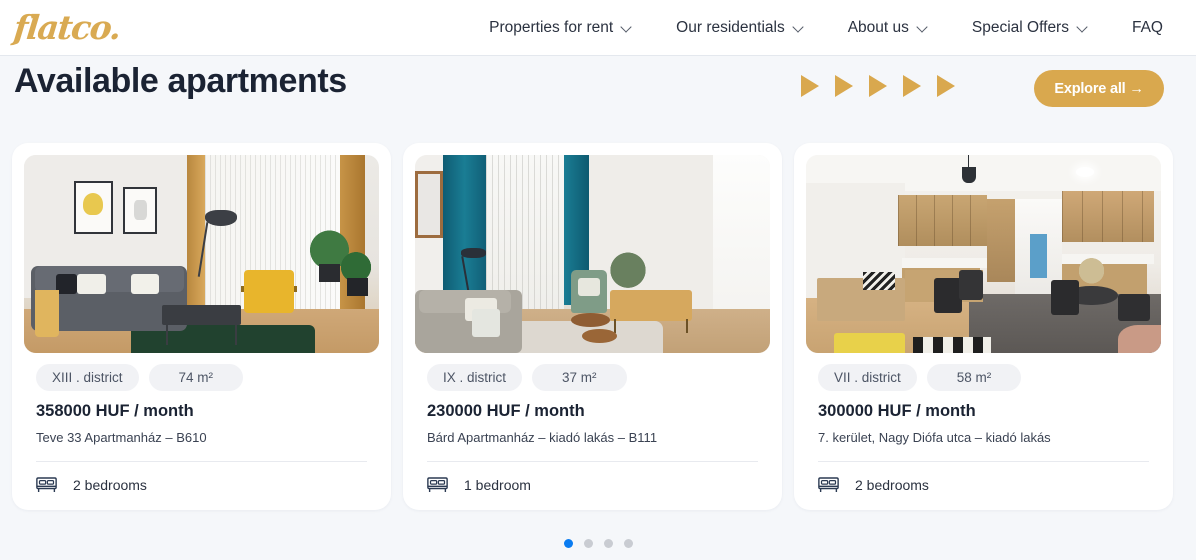 The height and width of the screenshot is (560, 1196). I want to click on nav-item-our-residentials: Our residentials, so click(740, 28).